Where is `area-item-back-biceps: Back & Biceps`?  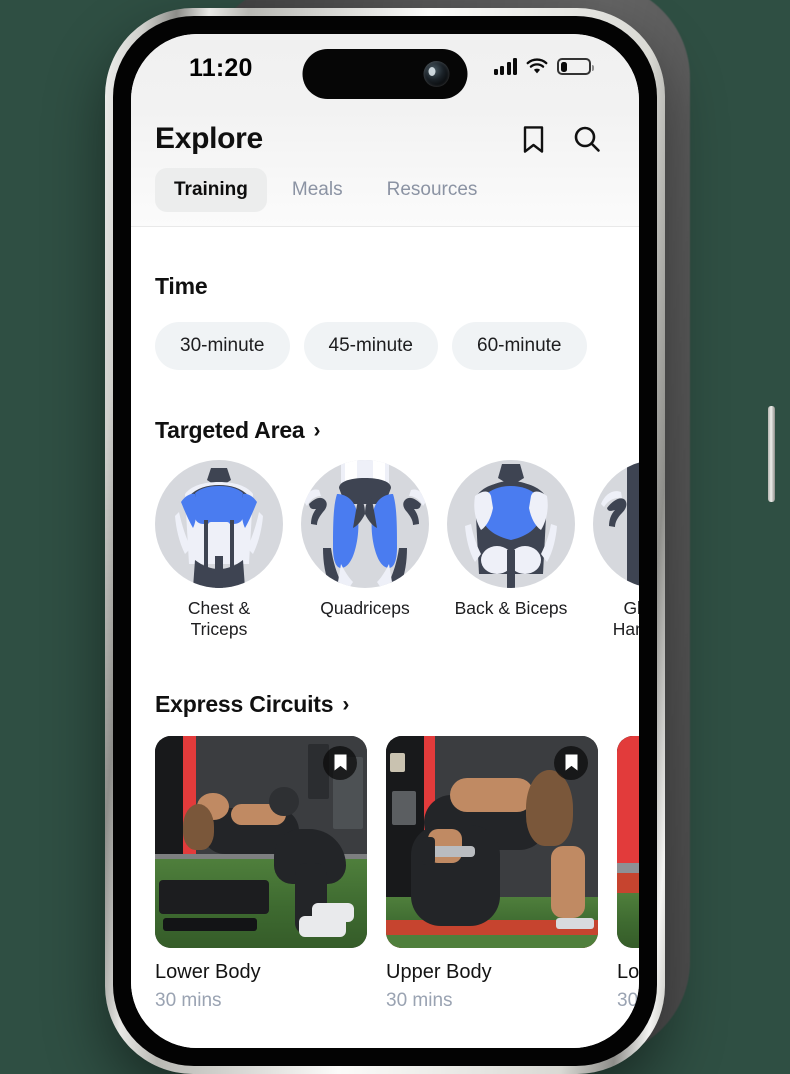
area-item-back-biceps: Back & Biceps is located at coordinates (511, 550).